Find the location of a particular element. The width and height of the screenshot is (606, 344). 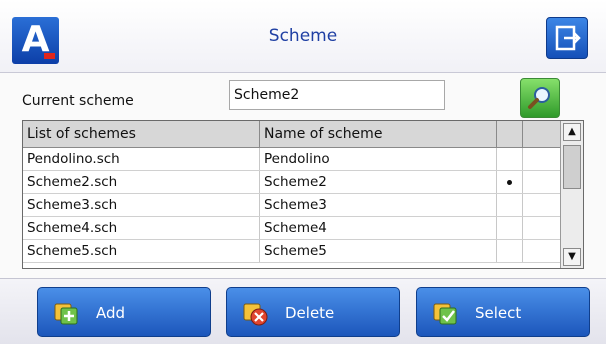

scheme-name-cell: Pendolino is located at coordinates (378, 159).